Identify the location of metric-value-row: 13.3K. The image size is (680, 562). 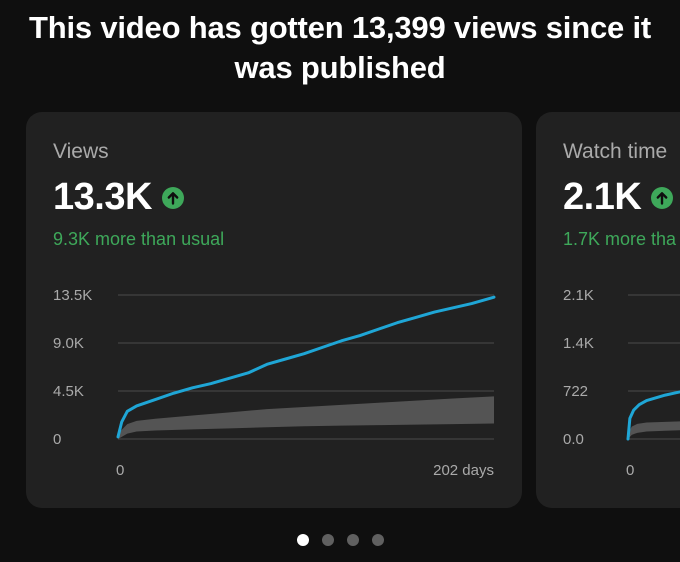
(118, 197).